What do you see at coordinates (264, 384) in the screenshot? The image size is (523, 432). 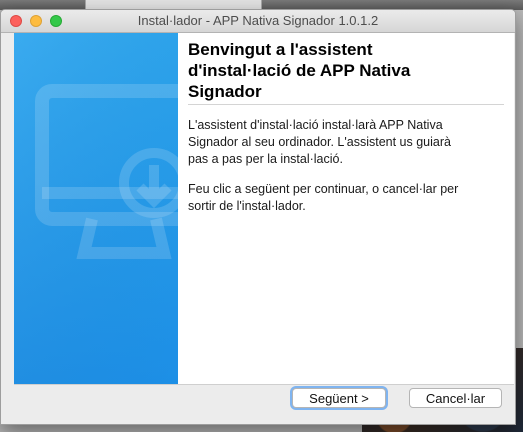 I see `footer-divider` at bounding box center [264, 384].